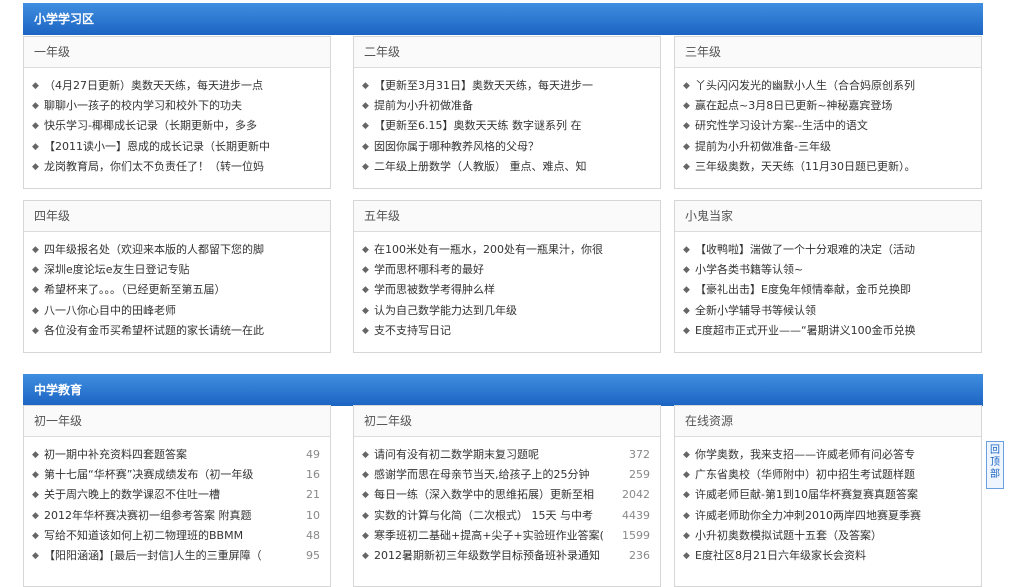  What do you see at coordinates (805, 455) in the screenshot?
I see `topic-link: 你学奥数，我来支招——许威老师有问必答专` at bounding box center [805, 455].